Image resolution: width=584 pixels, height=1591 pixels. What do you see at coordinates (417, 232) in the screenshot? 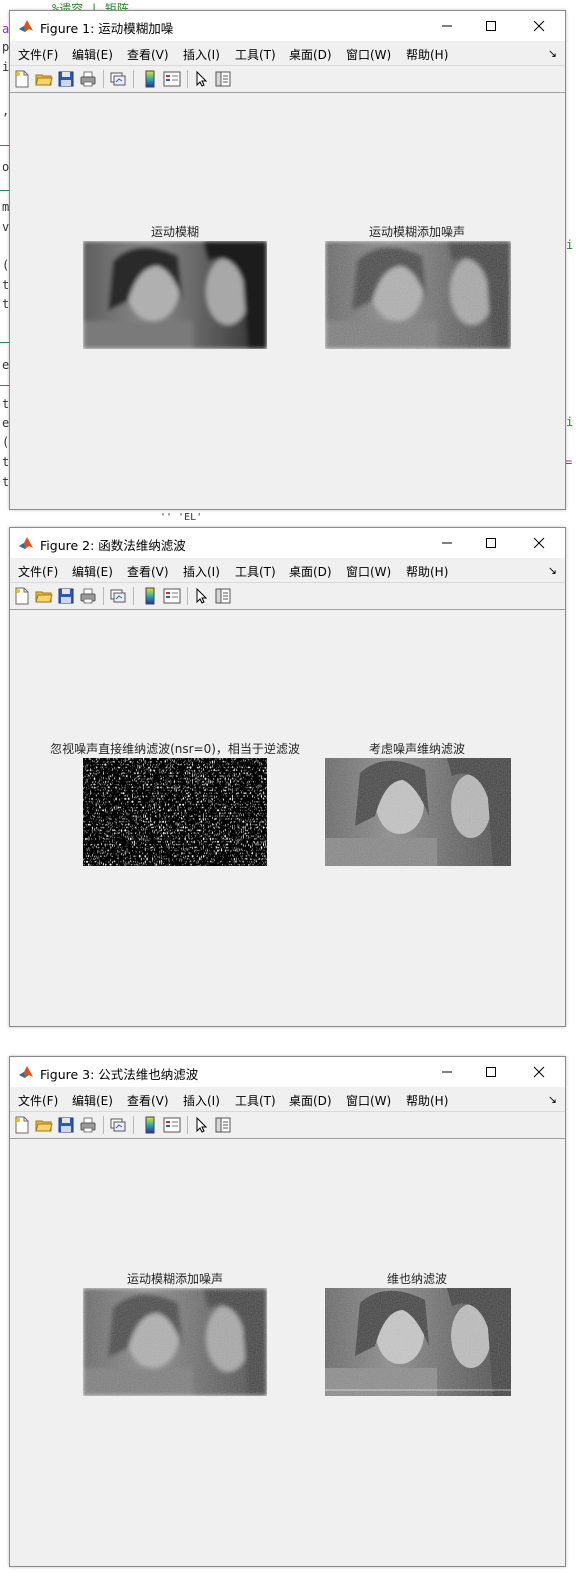
I see `axes-2-title: 运动模糊添加噪声` at bounding box center [417, 232].